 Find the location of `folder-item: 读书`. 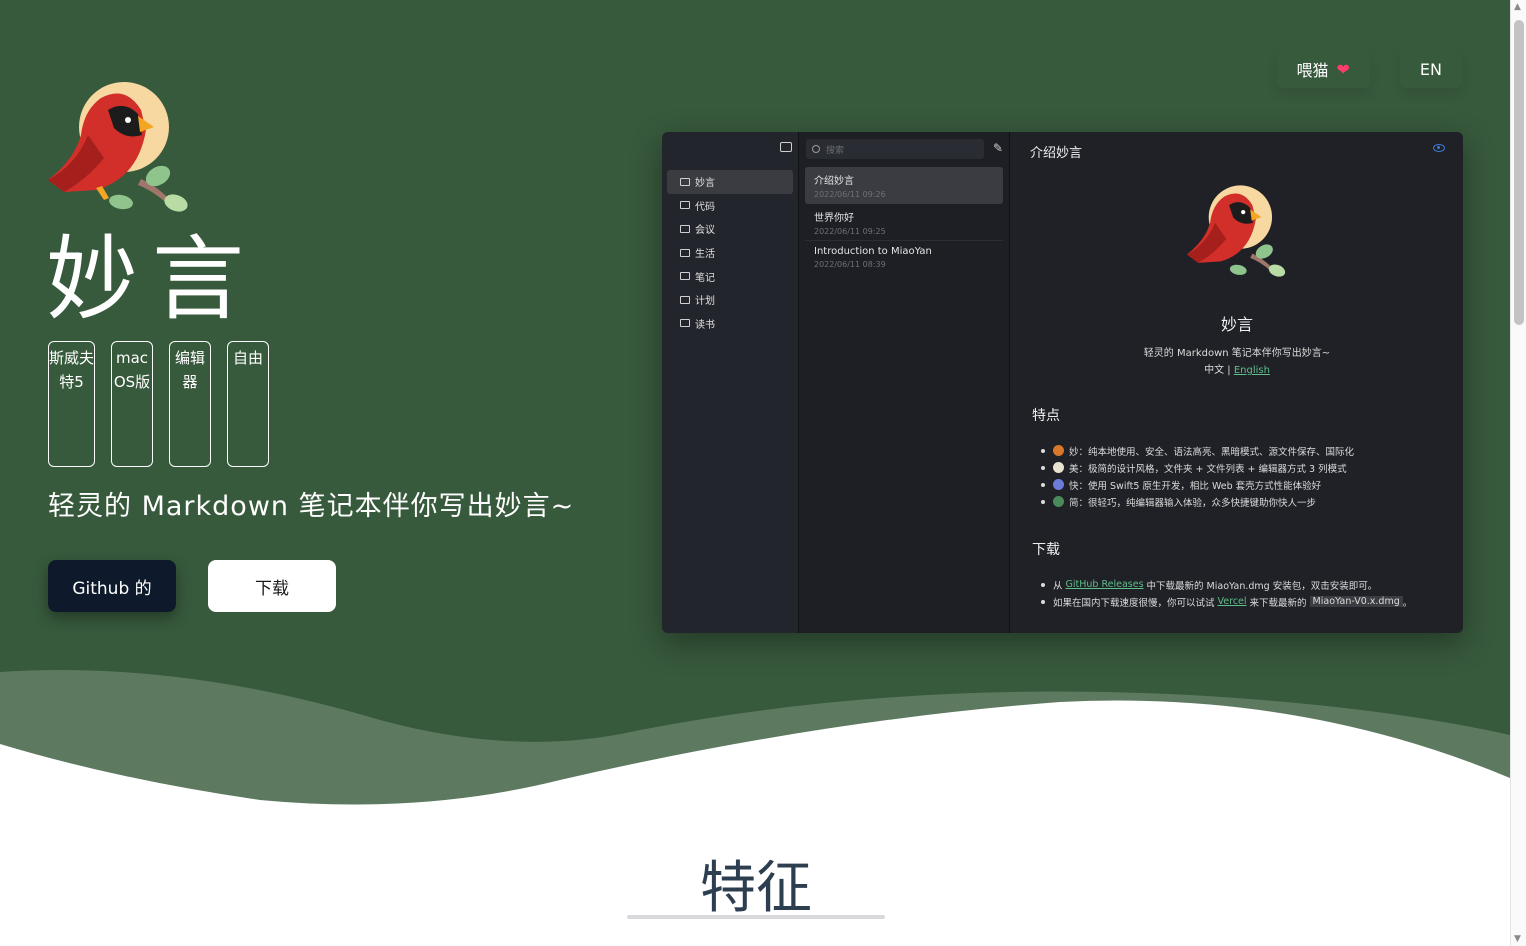

folder-item: 读书 is located at coordinates (730, 324).